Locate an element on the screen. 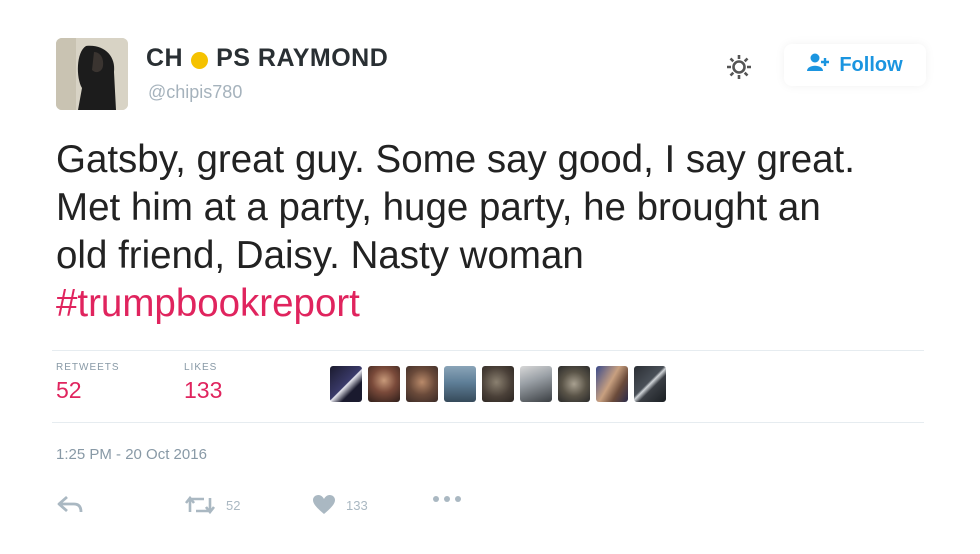 The image size is (980, 554). likes-label: LIKES is located at coordinates (201, 367).